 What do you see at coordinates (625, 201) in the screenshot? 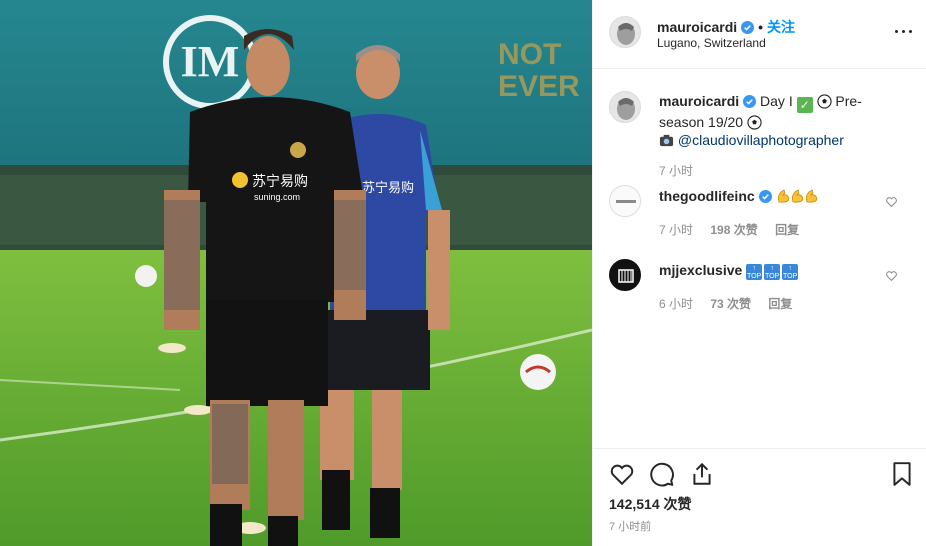
I see `comment-avatar-thegoodlifeinc` at bounding box center [625, 201].